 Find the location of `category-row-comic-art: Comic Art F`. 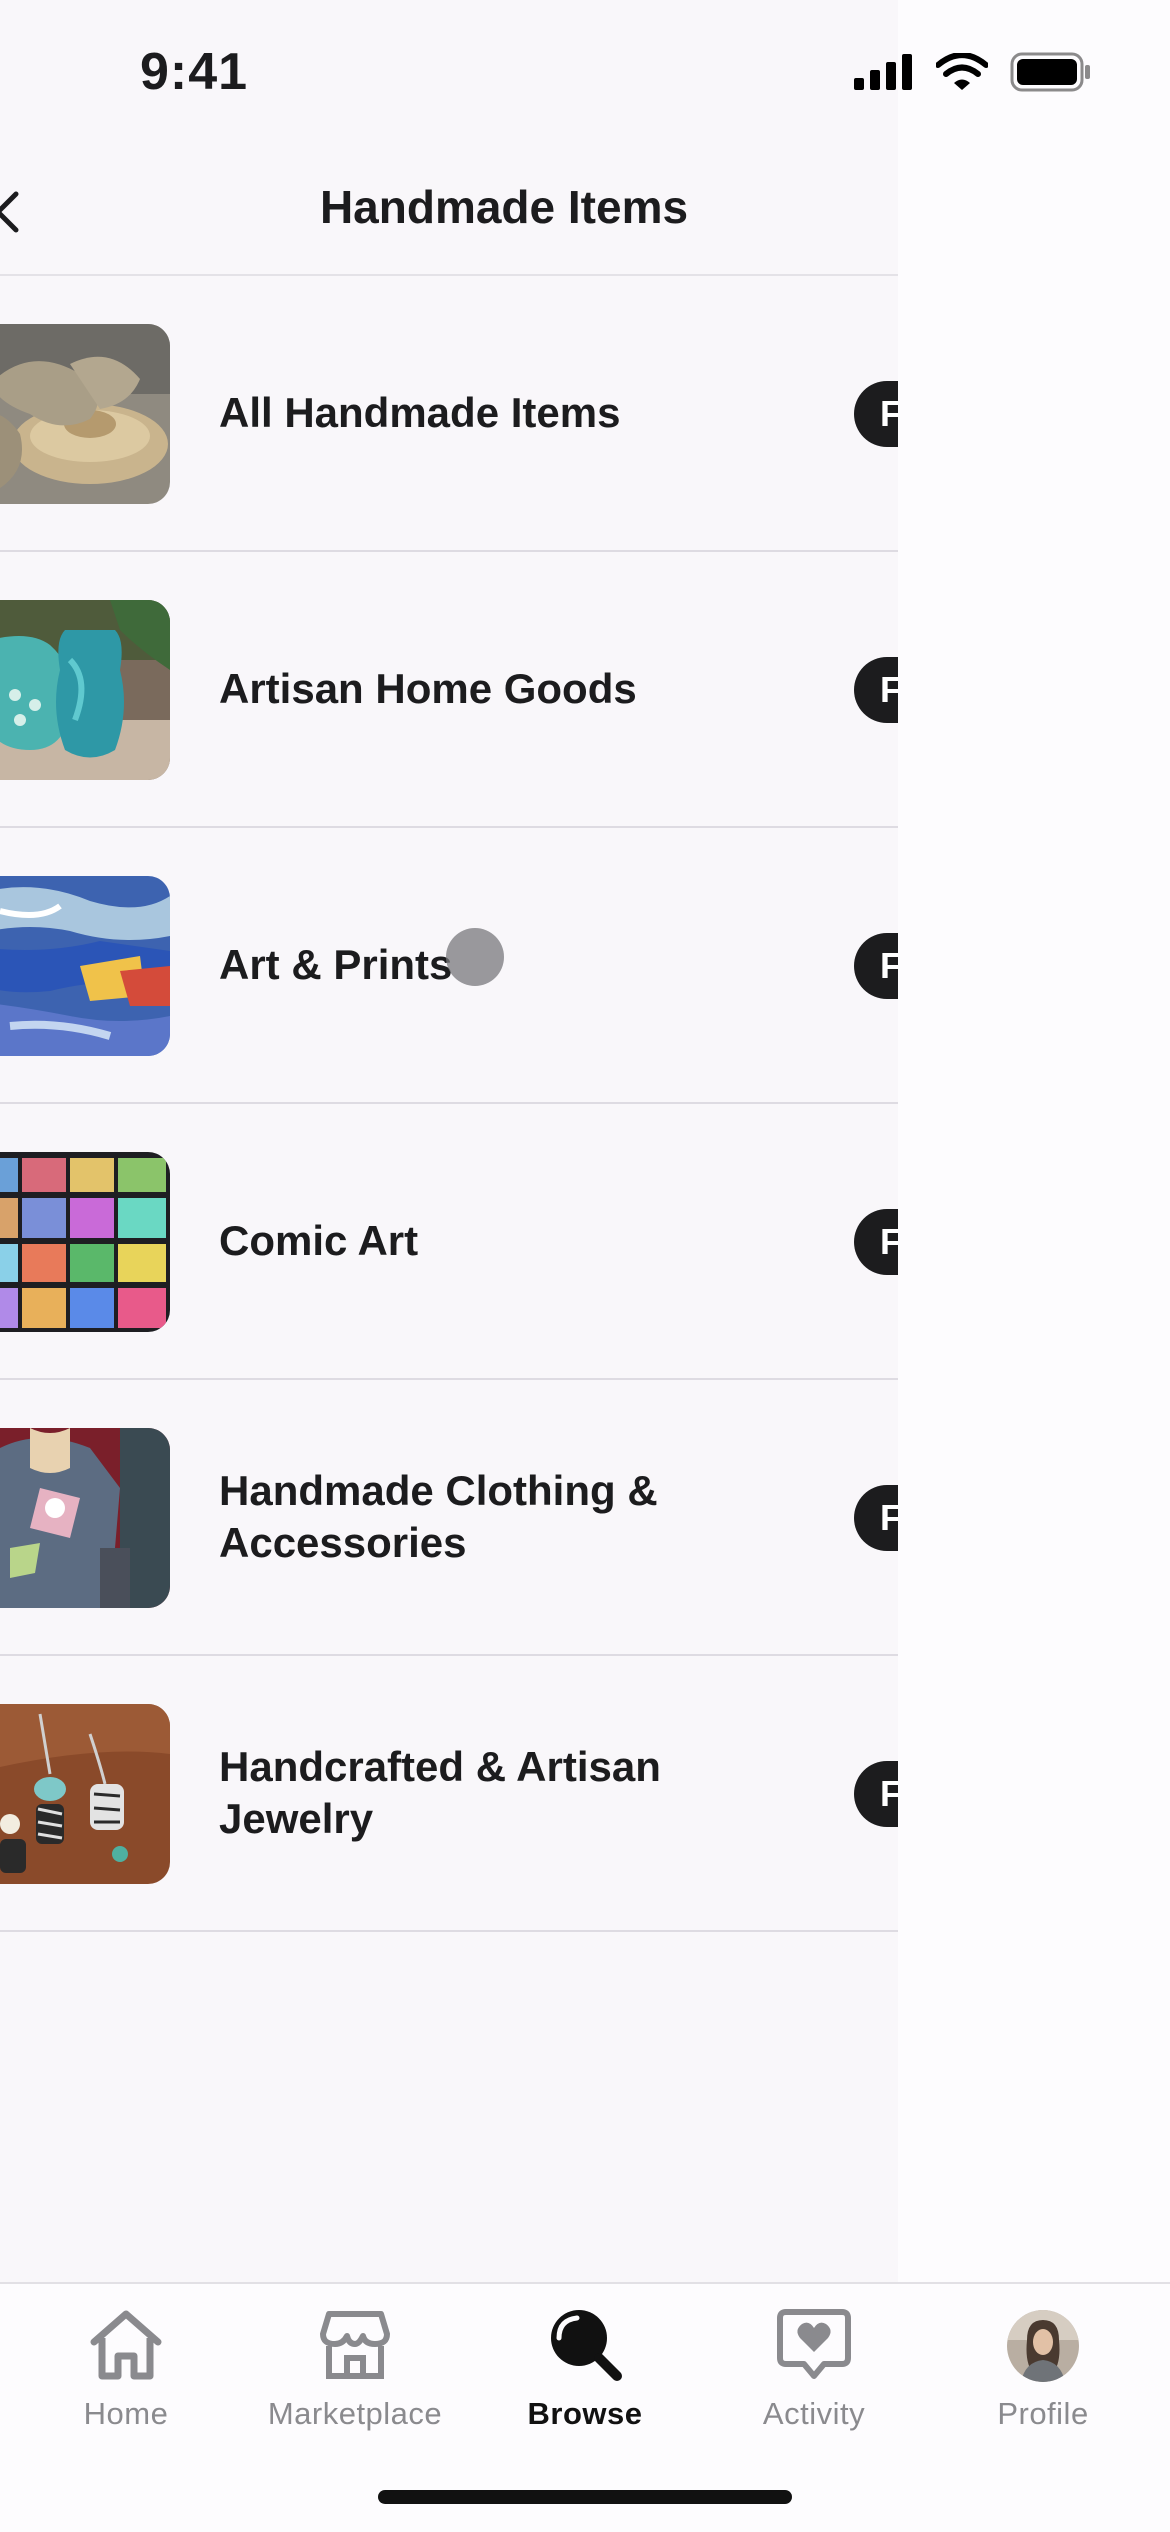

category-row-comic-art: Comic Art F is located at coordinates (449, 1242).